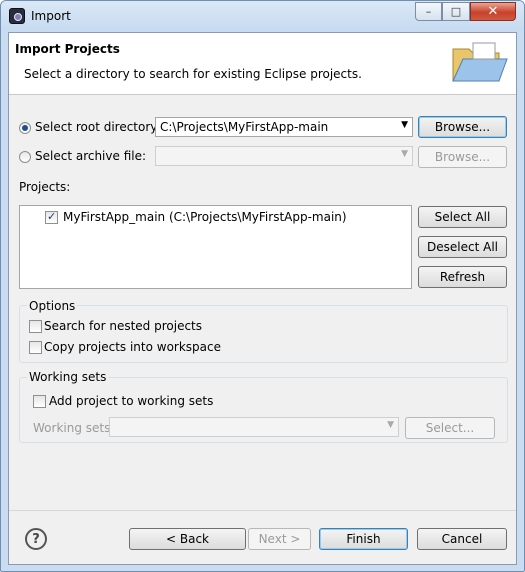 This screenshot has height=572, width=525. What do you see at coordinates (462, 247) in the screenshot?
I see `deselect-all-button: Deselect All` at bounding box center [462, 247].